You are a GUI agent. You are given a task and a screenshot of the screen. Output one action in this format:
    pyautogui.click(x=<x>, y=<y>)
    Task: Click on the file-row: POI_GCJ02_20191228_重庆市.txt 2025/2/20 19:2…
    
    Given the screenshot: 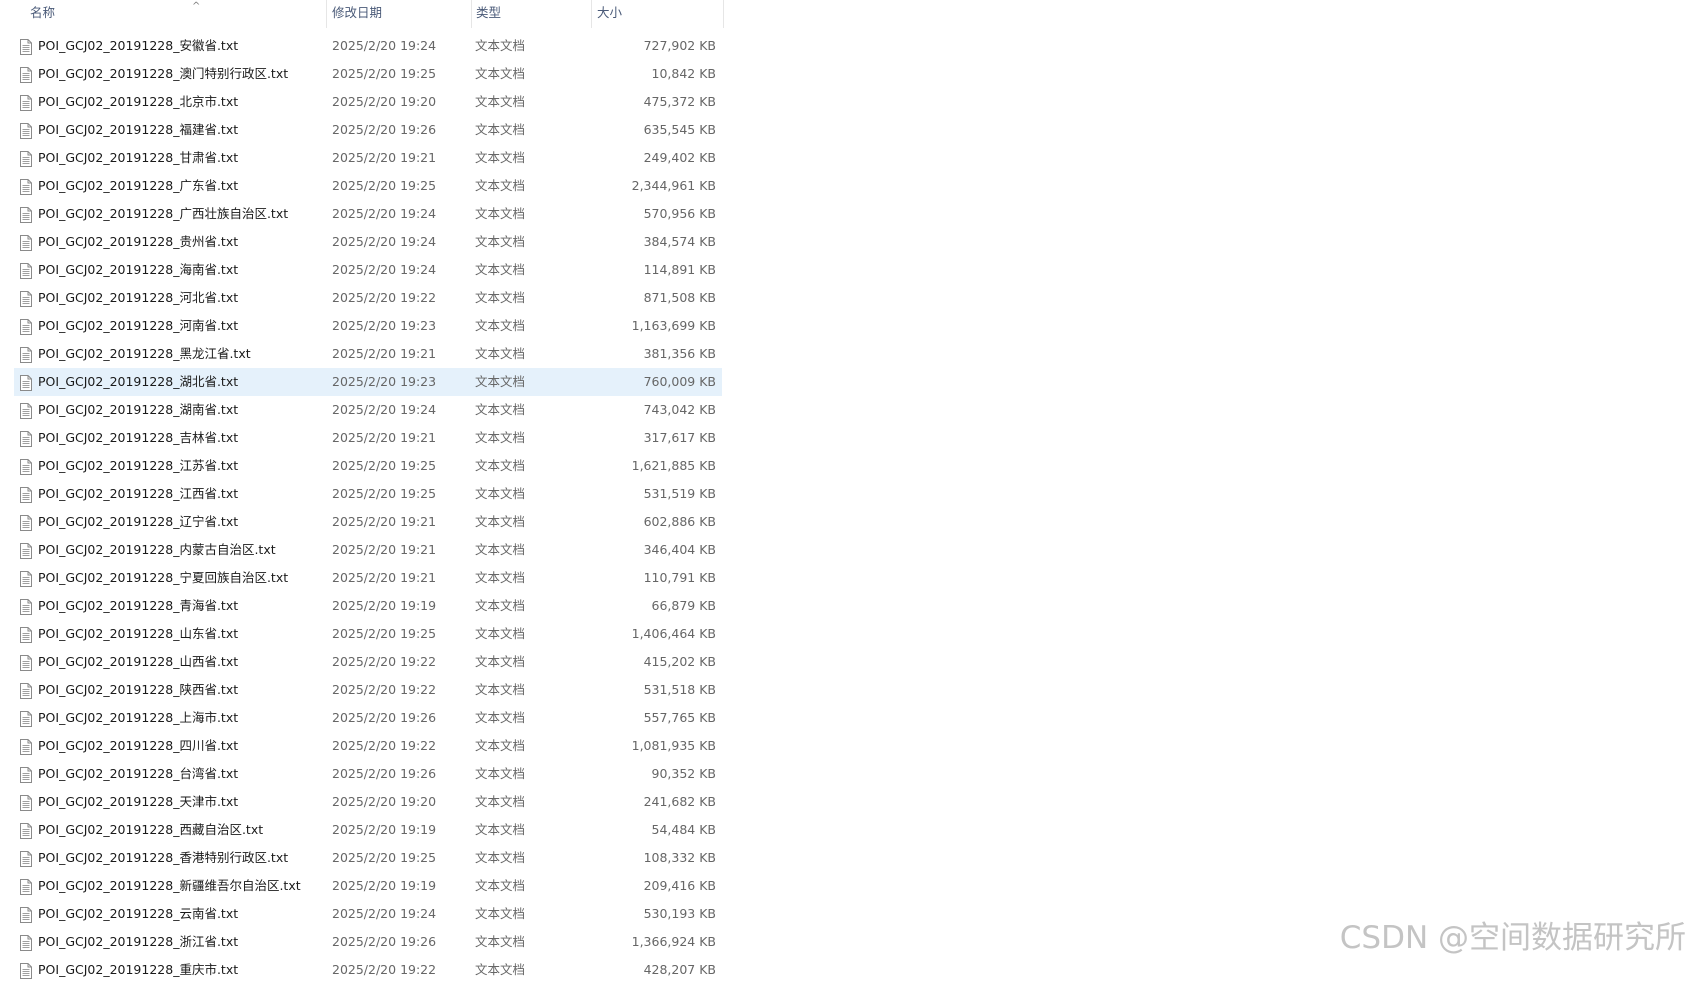 What is the action you would take?
    pyautogui.click(x=368, y=970)
    